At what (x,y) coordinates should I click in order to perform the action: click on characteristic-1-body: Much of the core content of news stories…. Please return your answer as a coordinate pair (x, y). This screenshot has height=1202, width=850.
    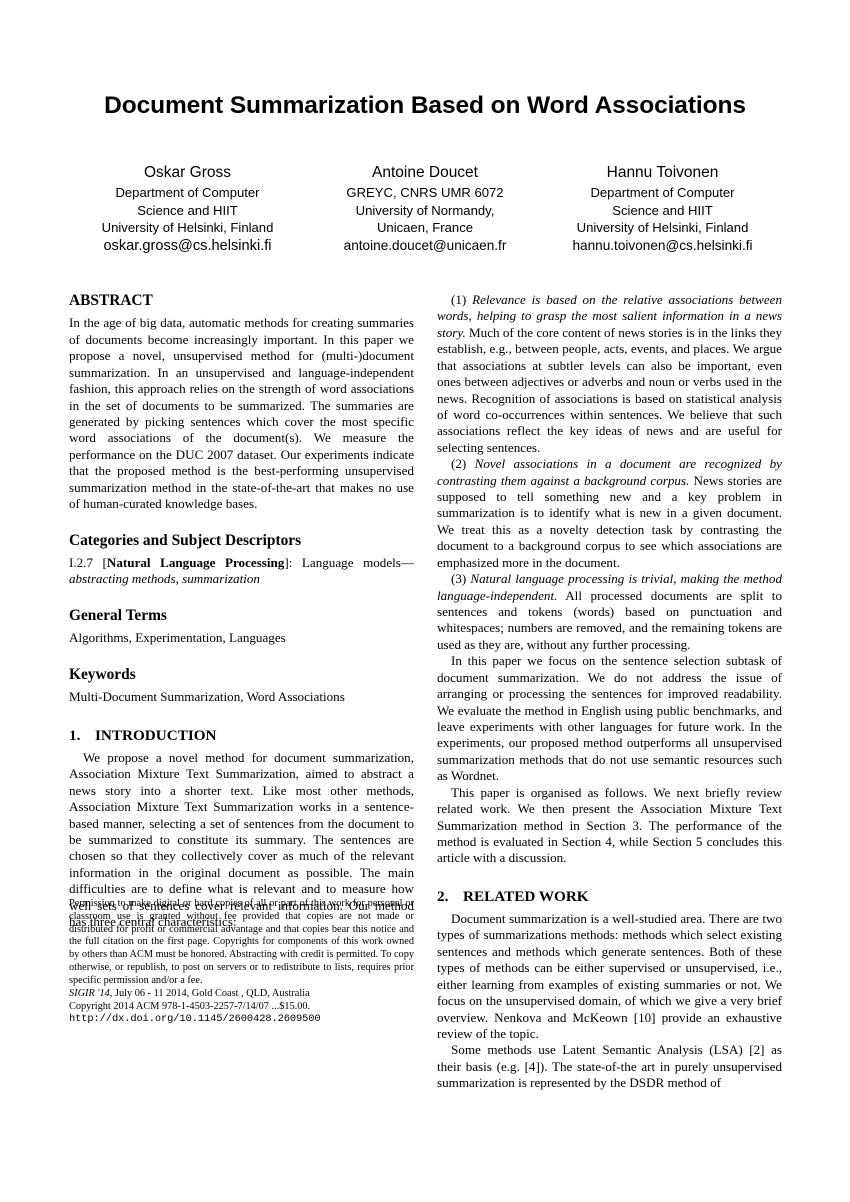
    Looking at the image, I should click on (609, 389).